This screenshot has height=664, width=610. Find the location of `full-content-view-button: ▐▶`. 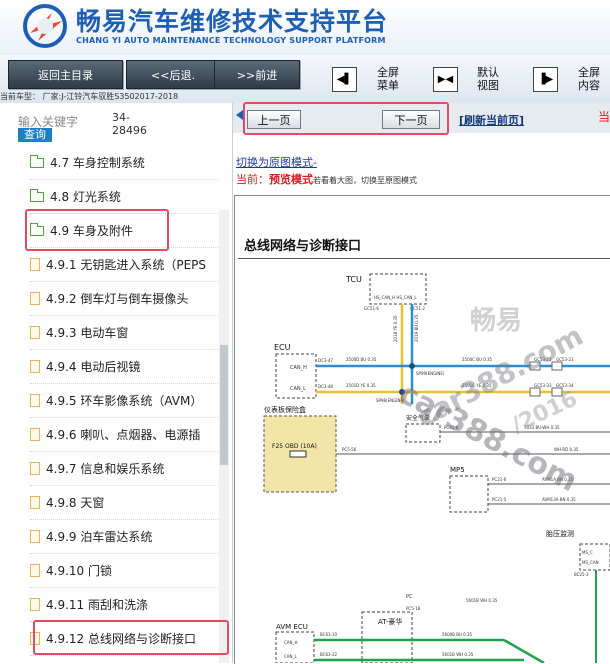

full-content-view-button: ▐▶ is located at coordinates (545, 79).